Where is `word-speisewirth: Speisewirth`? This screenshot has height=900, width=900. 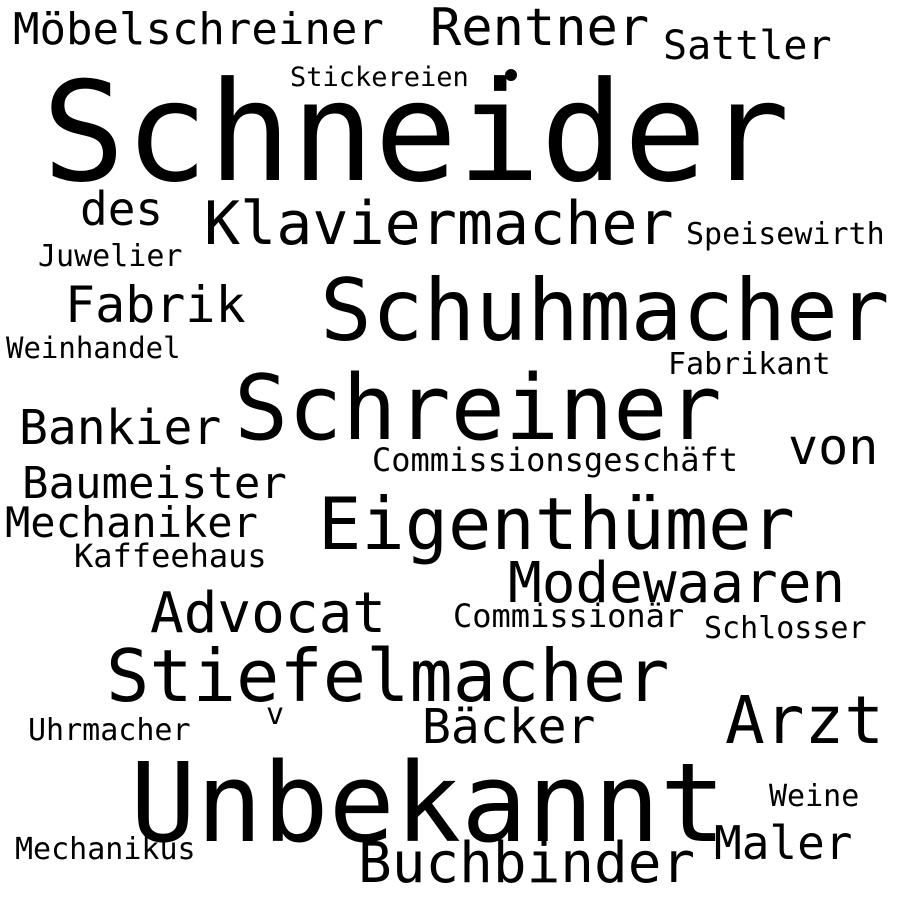
word-speisewirth: Speisewirth is located at coordinates (785, 234).